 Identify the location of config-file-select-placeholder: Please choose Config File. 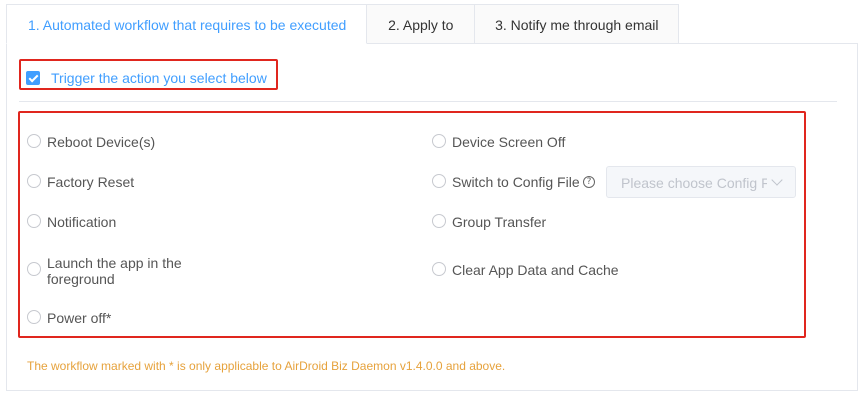
(694, 183).